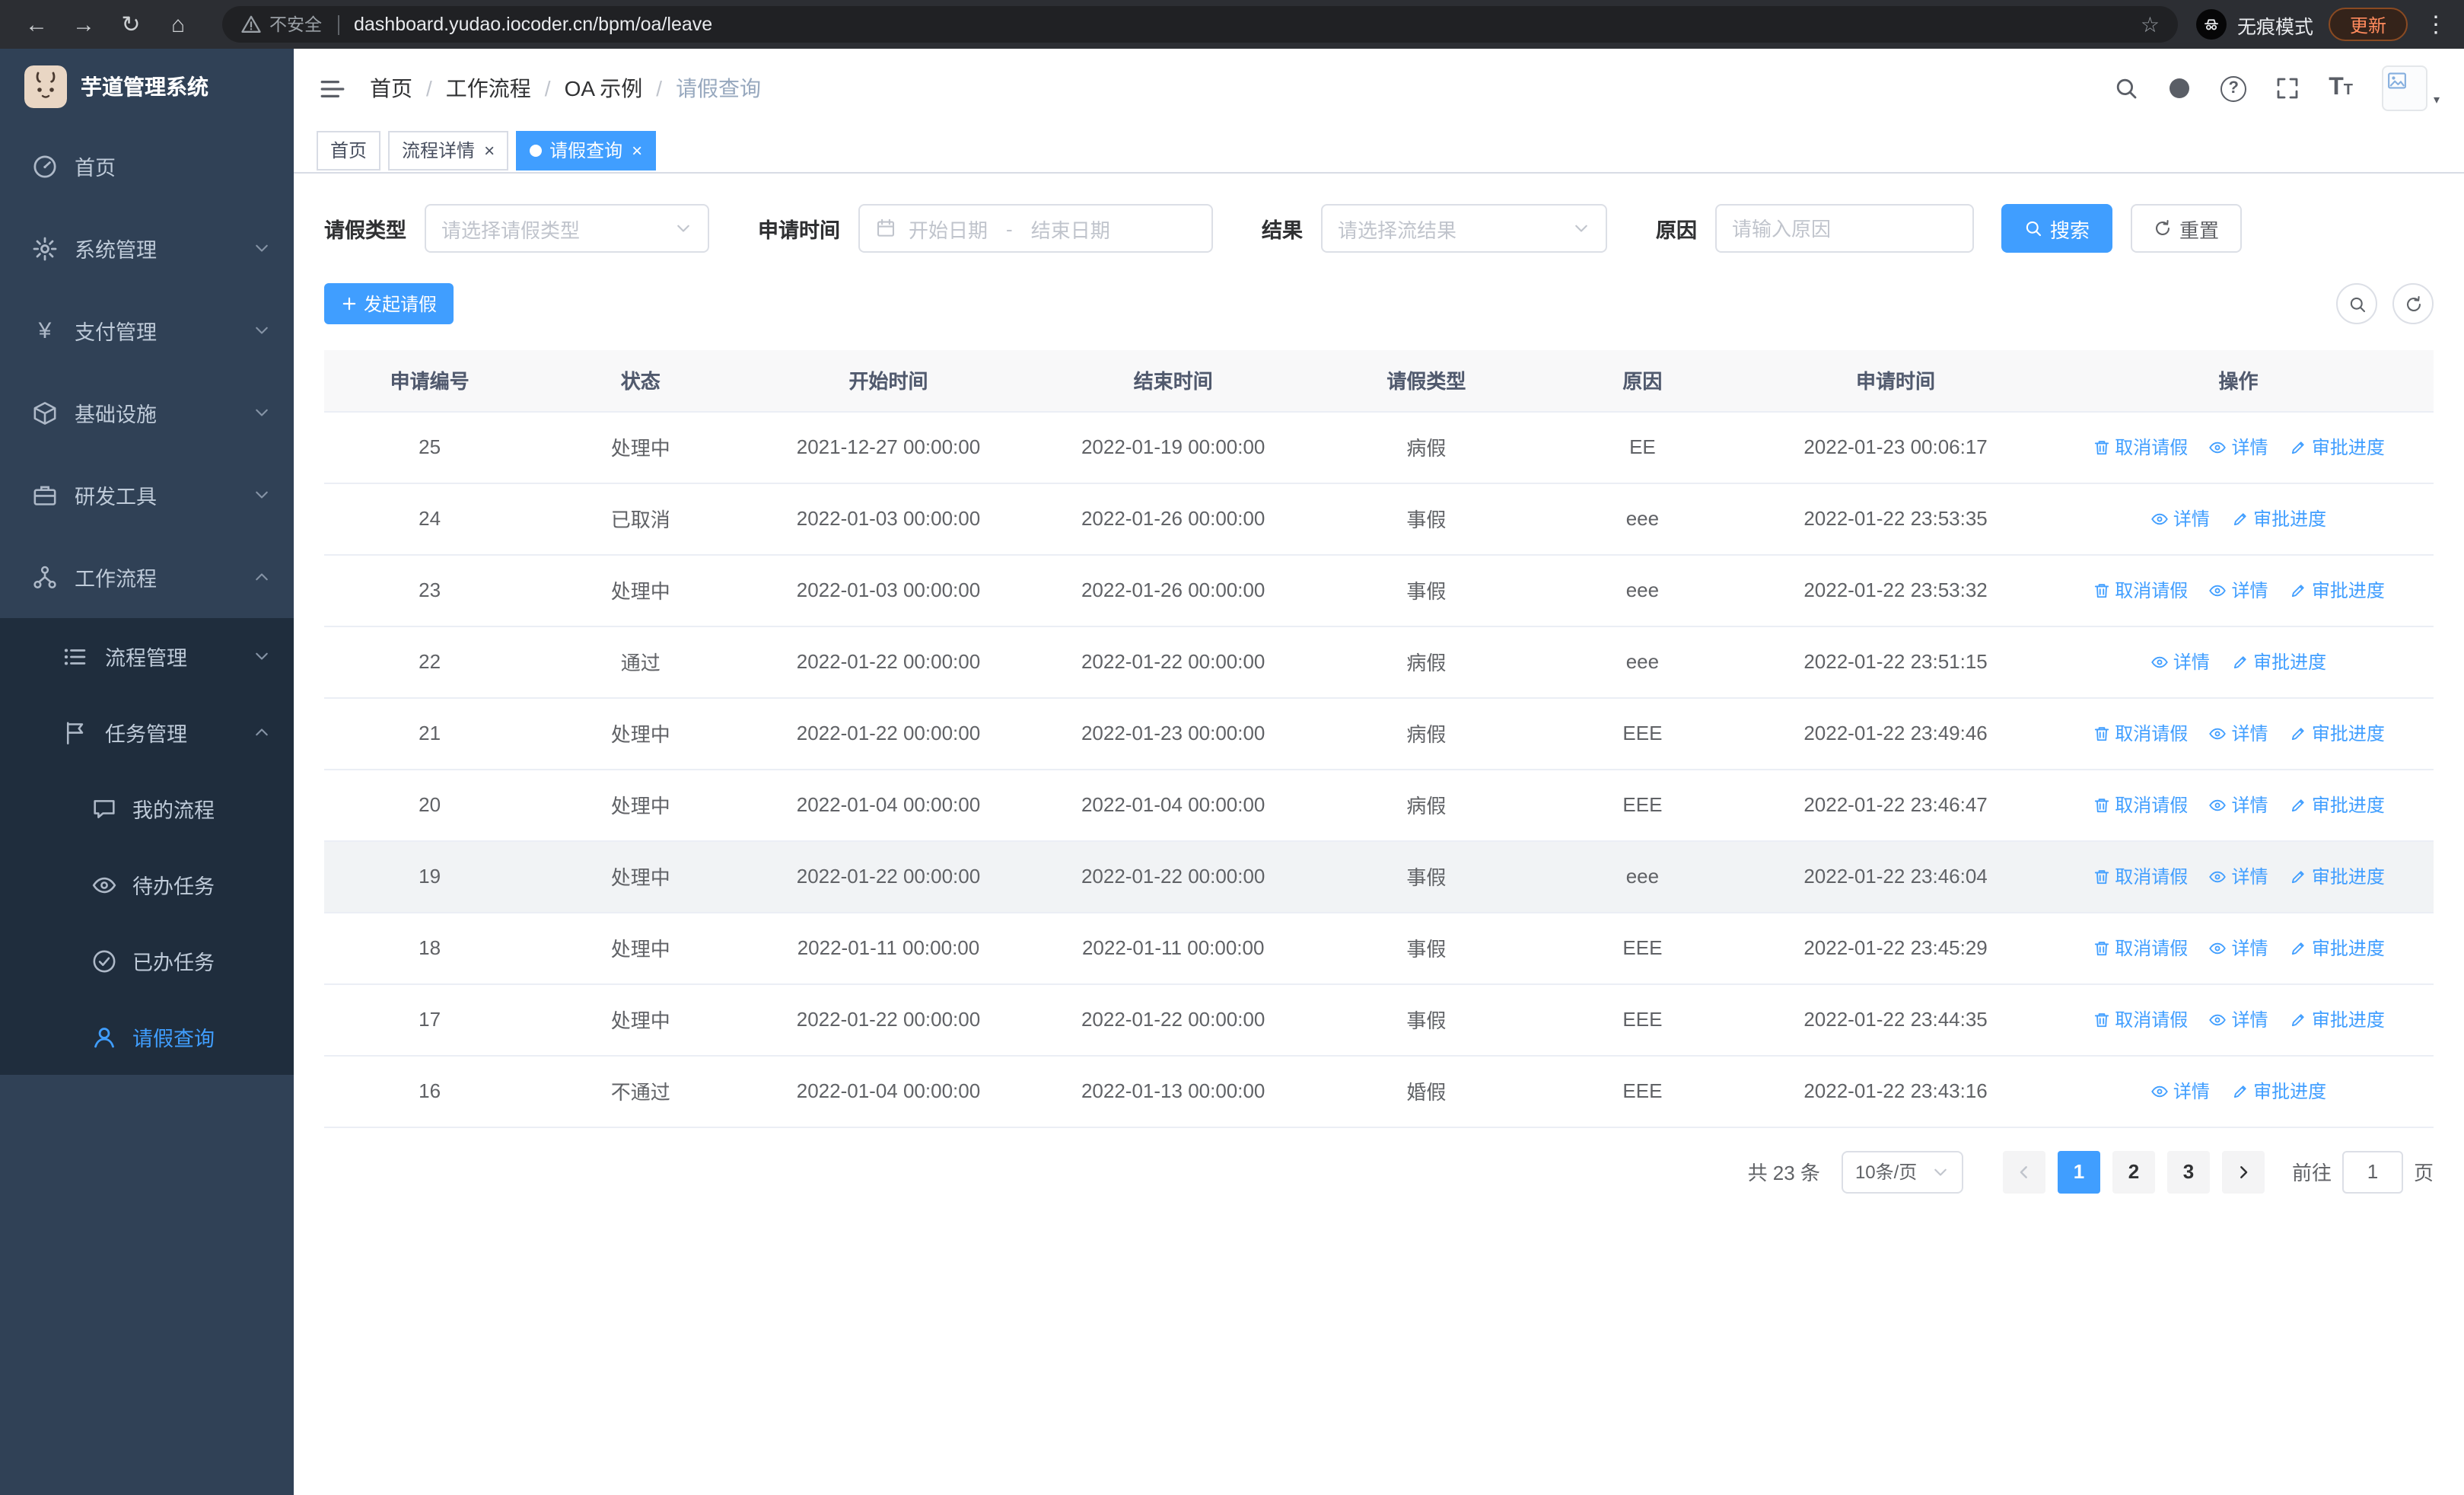 This screenshot has width=2464, height=1495. Describe the element at coordinates (620, 89) in the screenshot. I see `breadcrumb-item: OA 示例 /` at that location.